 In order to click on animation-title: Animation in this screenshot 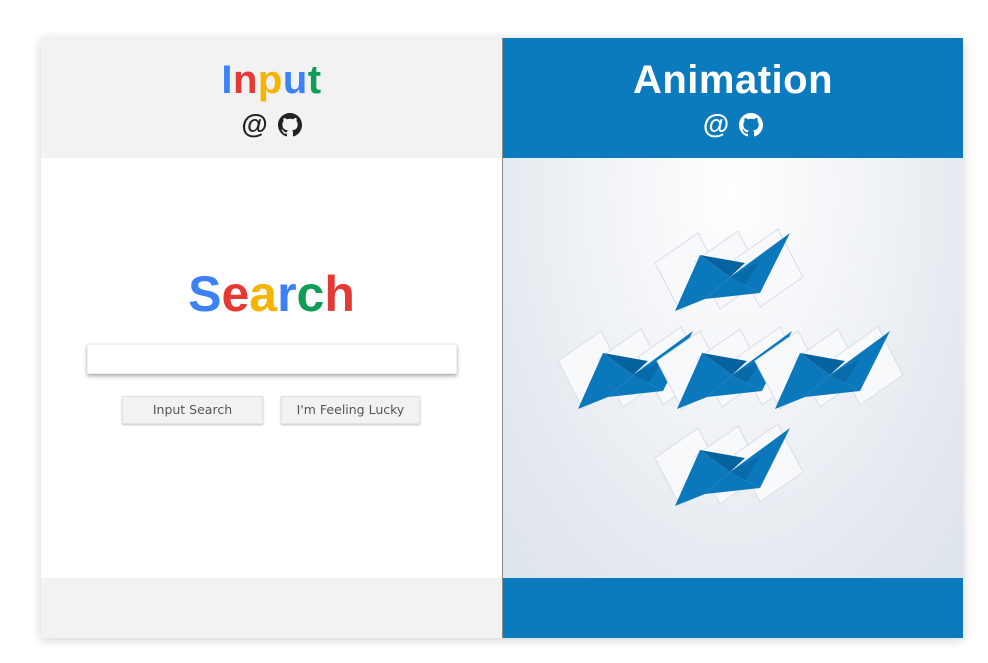, I will do `click(733, 80)`.